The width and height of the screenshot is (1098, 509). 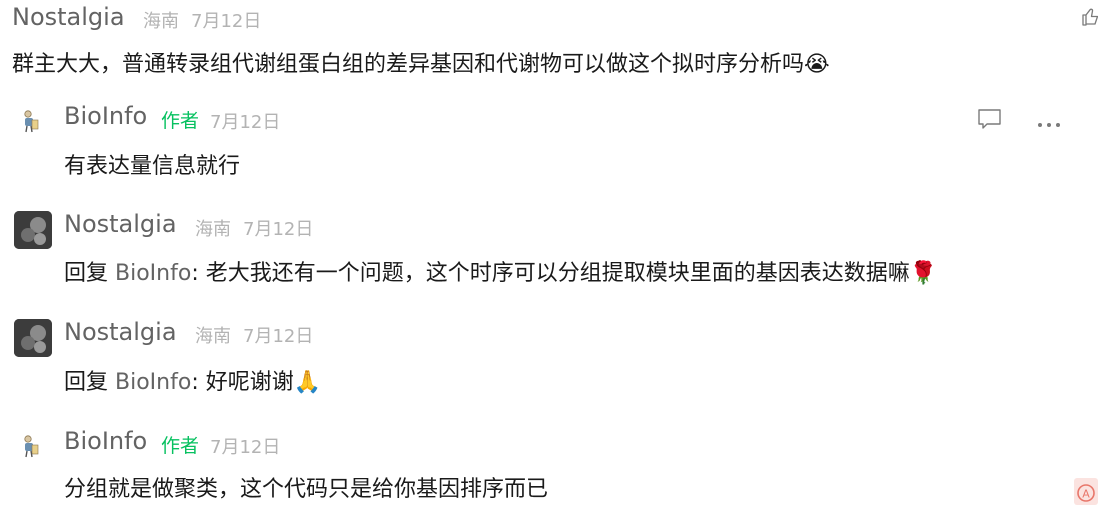 I want to click on thumbs-up-icon, so click(x=1089, y=18).